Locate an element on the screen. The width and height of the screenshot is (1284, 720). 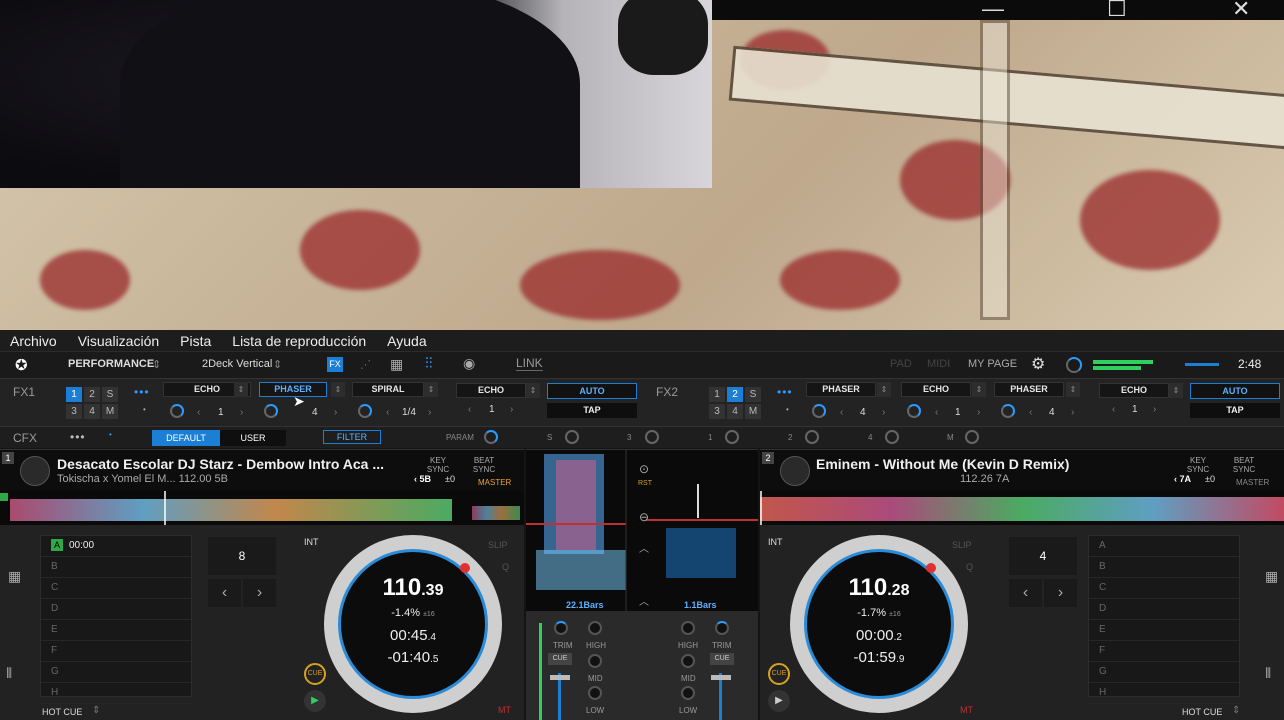
deck-mode-select: 2Deck Vertical is located at coordinates (237, 364).